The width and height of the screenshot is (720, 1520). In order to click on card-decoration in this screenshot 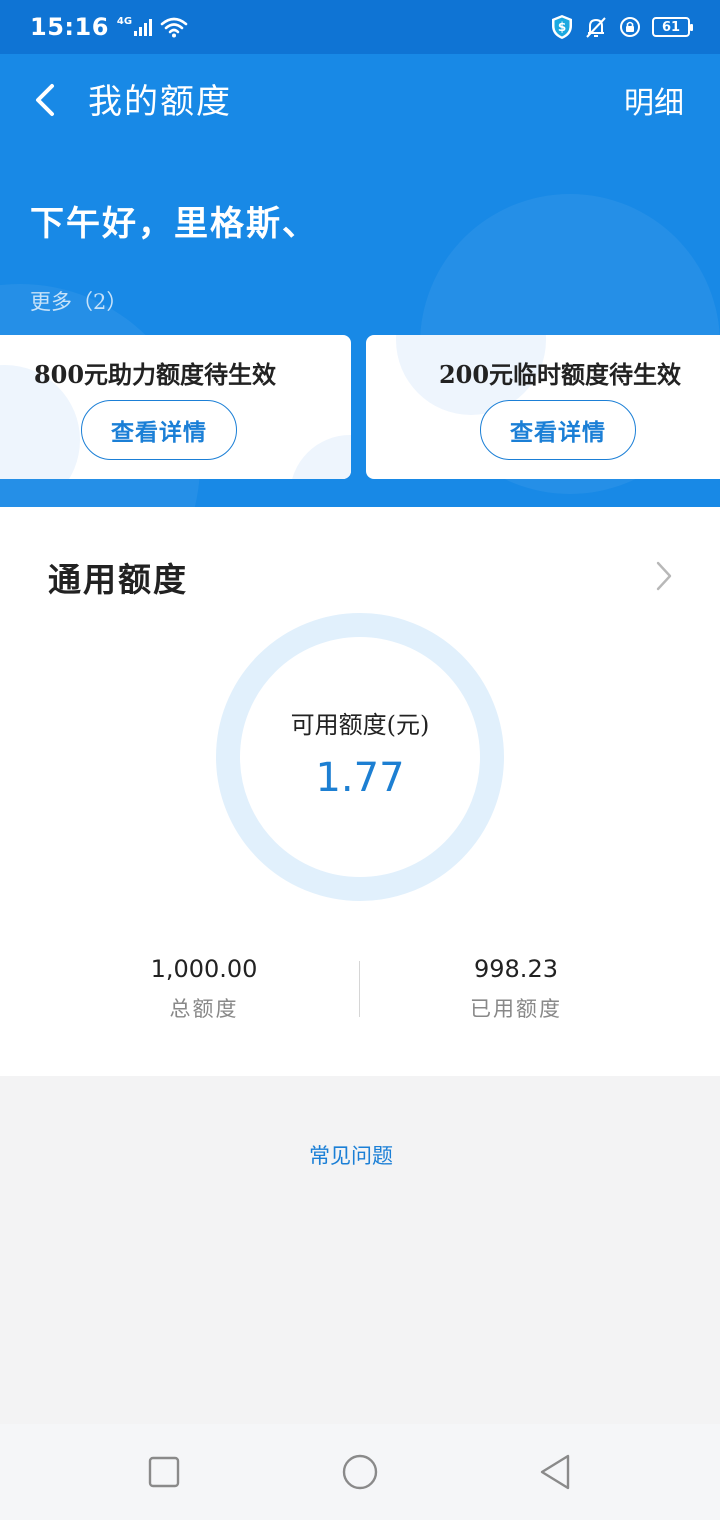, I will do `click(320, 457)`.